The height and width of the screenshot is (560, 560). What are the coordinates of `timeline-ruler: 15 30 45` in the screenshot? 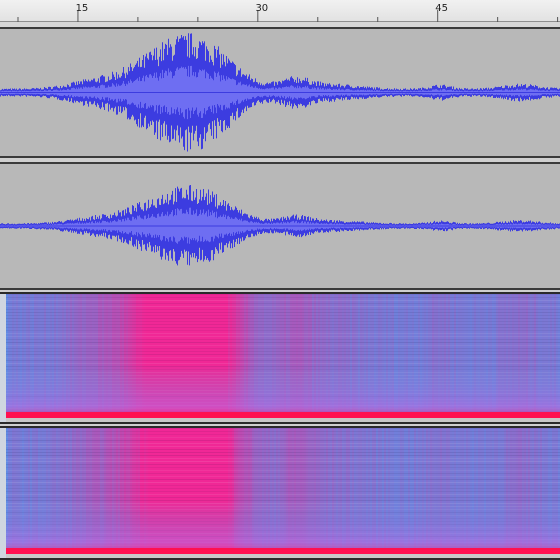 It's located at (280, 11).